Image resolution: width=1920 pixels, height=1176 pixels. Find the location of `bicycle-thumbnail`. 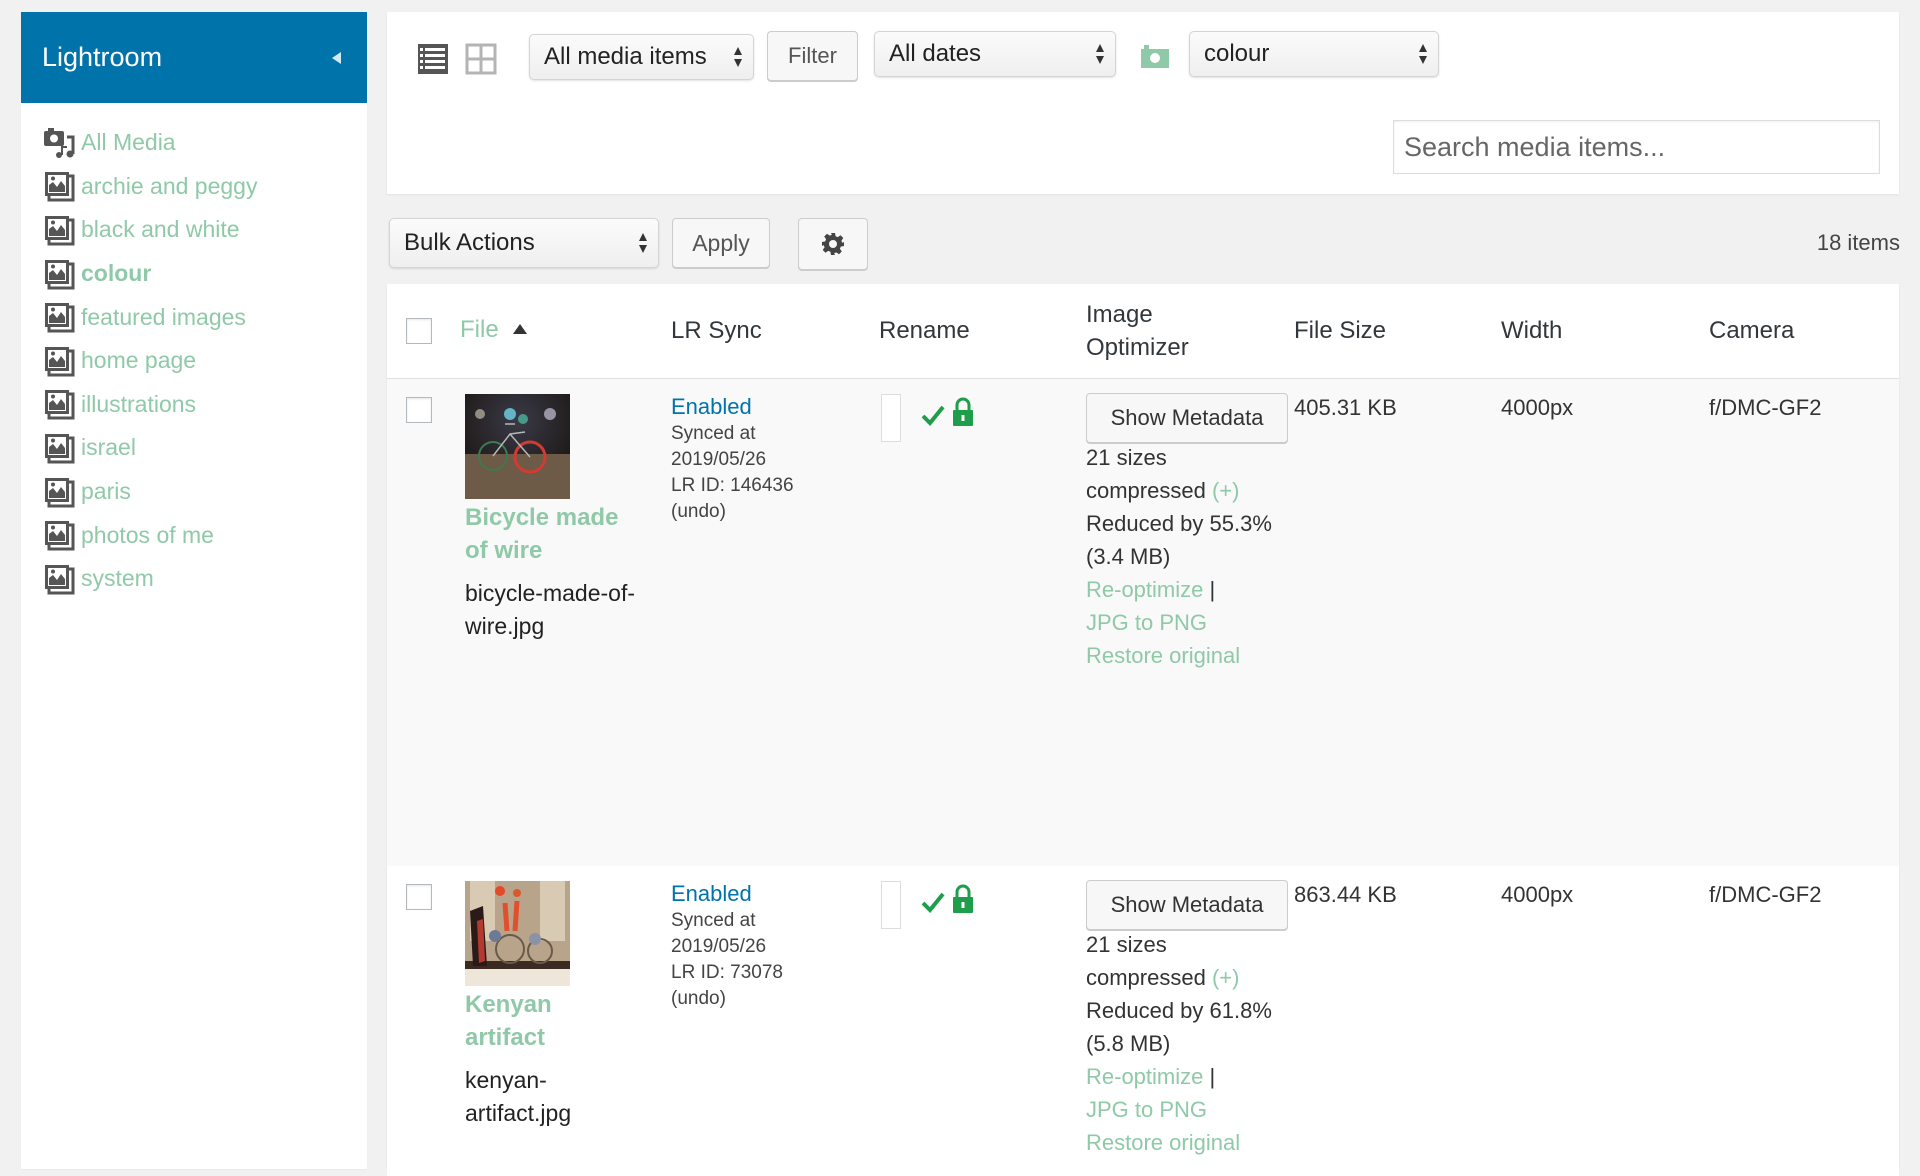

bicycle-thumbnail is located at coordinates (517, 446).